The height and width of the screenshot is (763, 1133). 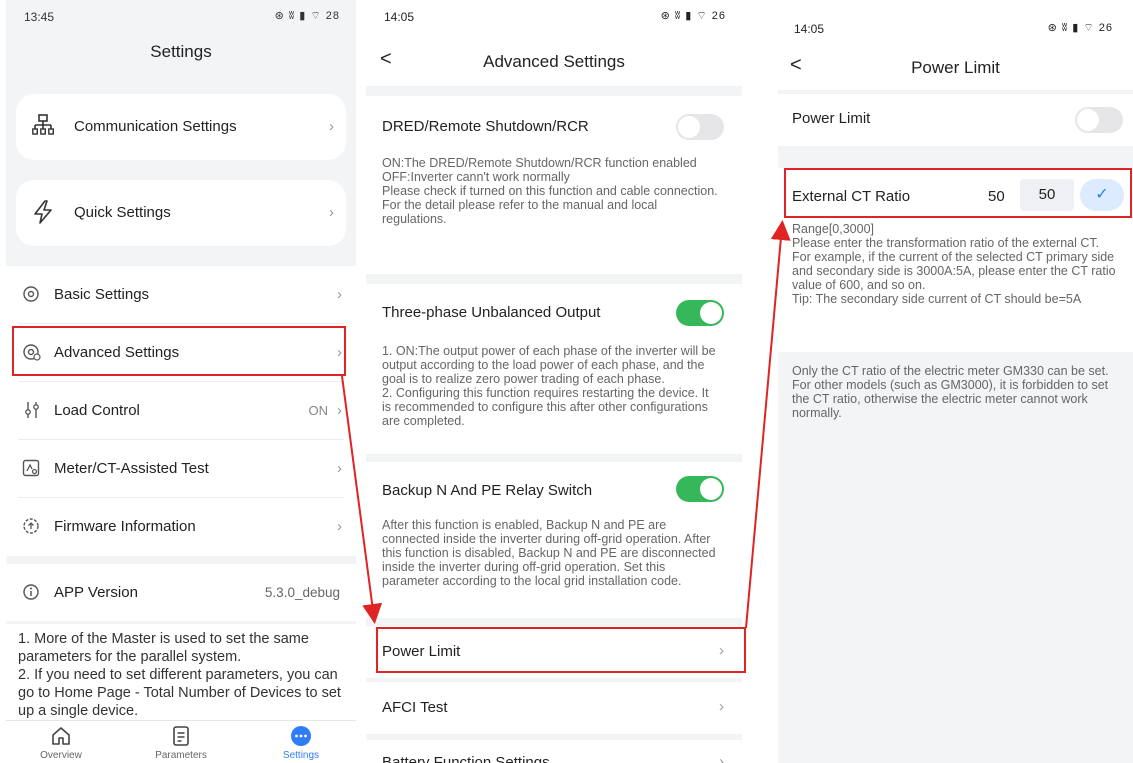 I want to click on page-title: Advanced Settings, so click(x=554, y=61).